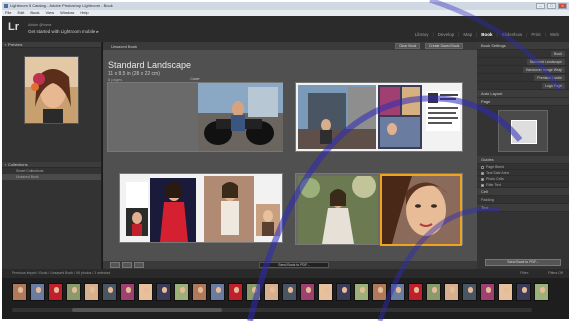 This screenshot has height=321, width=571. What do you see at coordinates (63, 32) in the screenshot?
I see `lightroom-mobile-link: Get started with Lightroom mobile ▸` at bounding box center [63, 32].